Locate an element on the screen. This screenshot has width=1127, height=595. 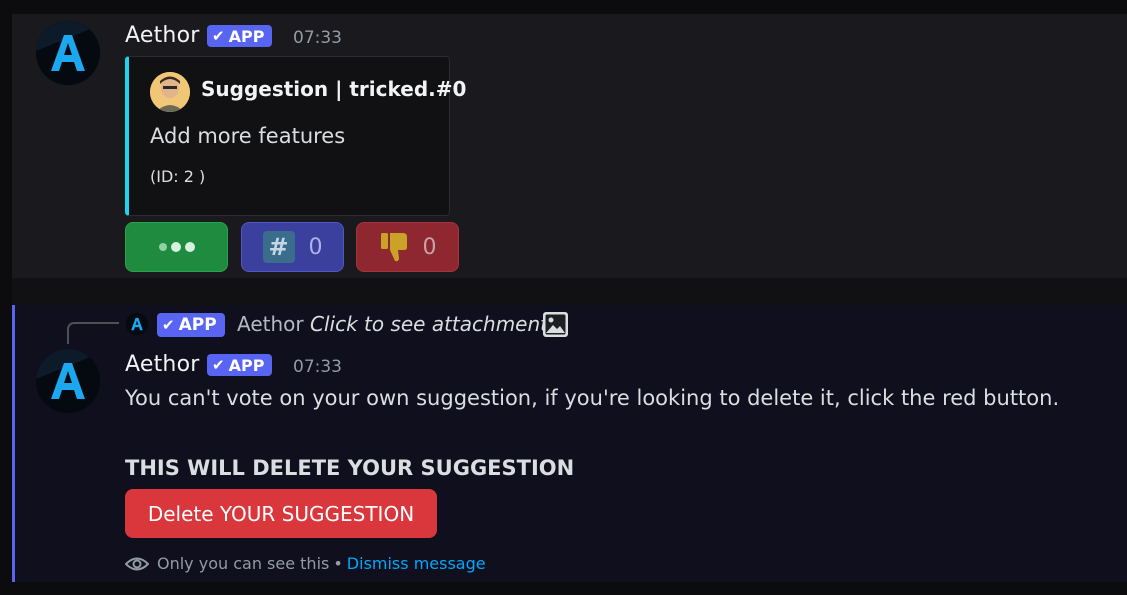
reply-username: Aethor is located at coordinates (270, 324).